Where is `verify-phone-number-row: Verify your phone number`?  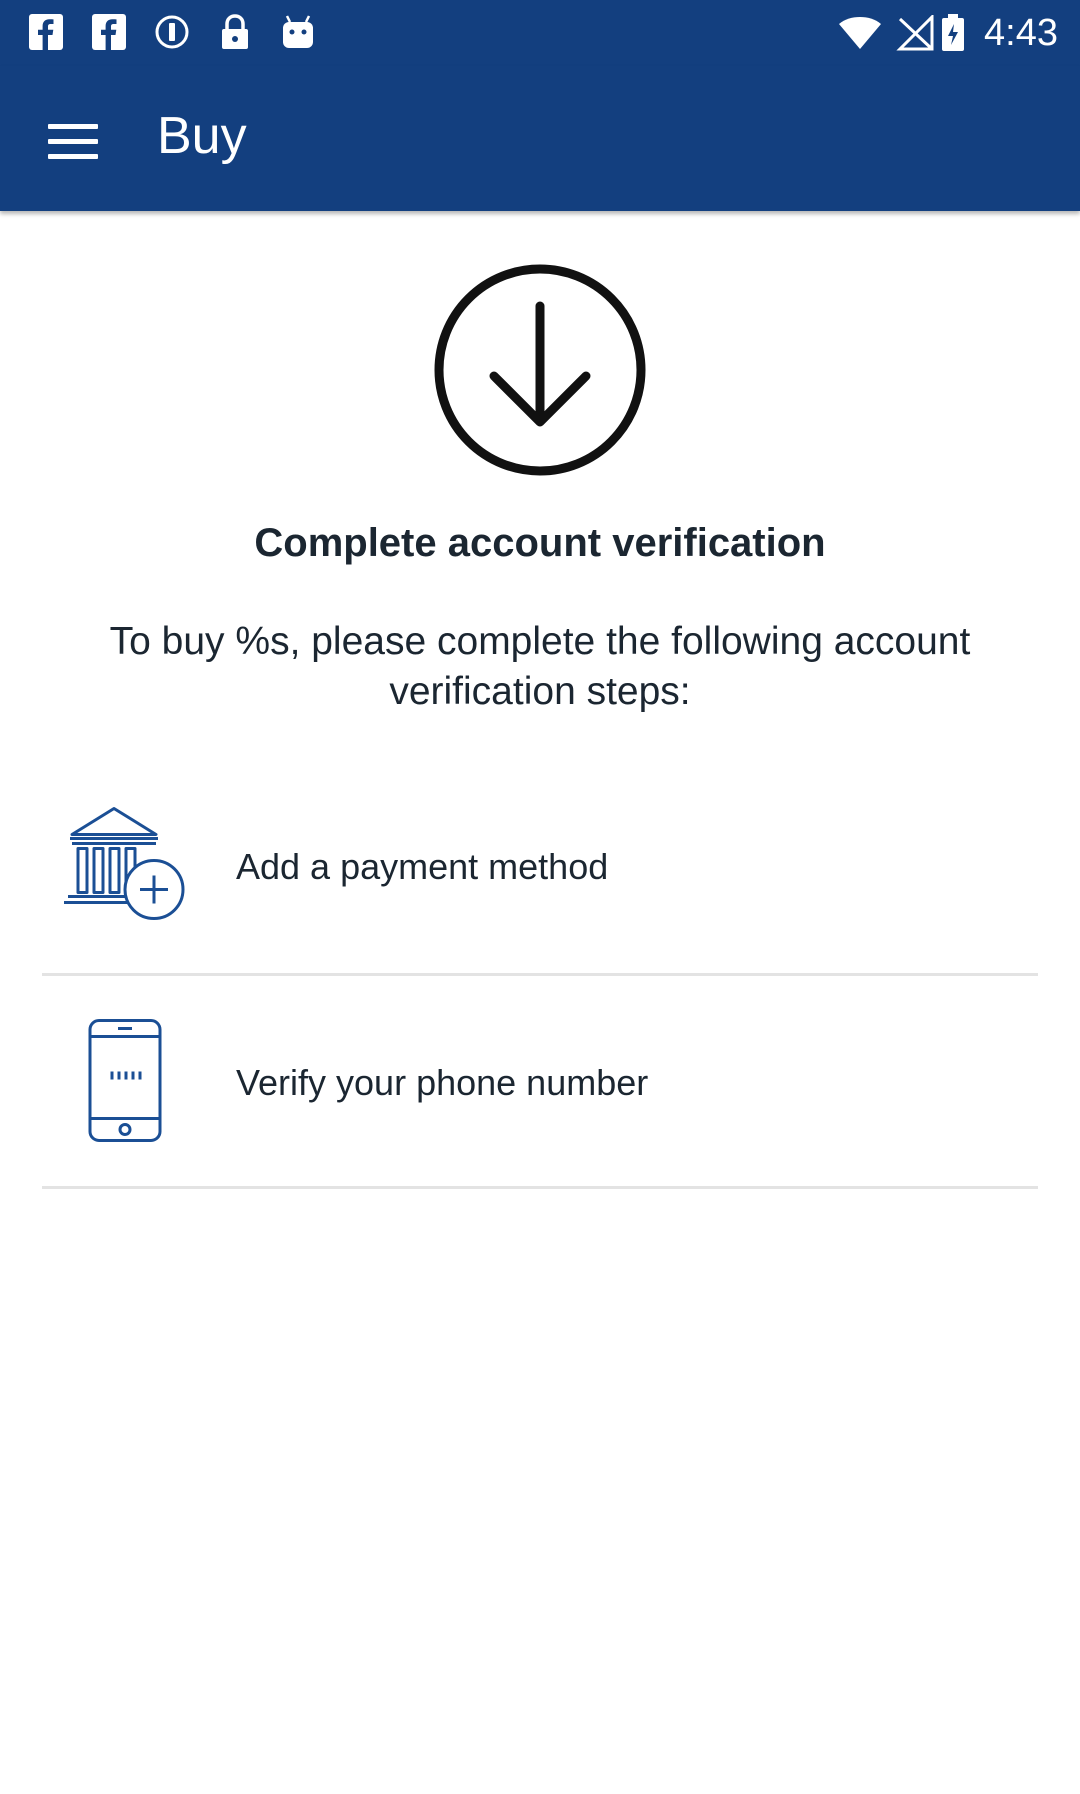
verify-phone-number-row: Verify your phone number is located at coordinates (540, 1083).